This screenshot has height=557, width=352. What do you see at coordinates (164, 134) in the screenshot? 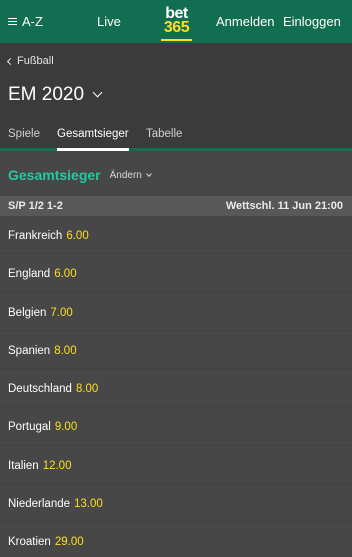
I see `tab-tabelle: Tabelle` at bounding box center [164, 134].